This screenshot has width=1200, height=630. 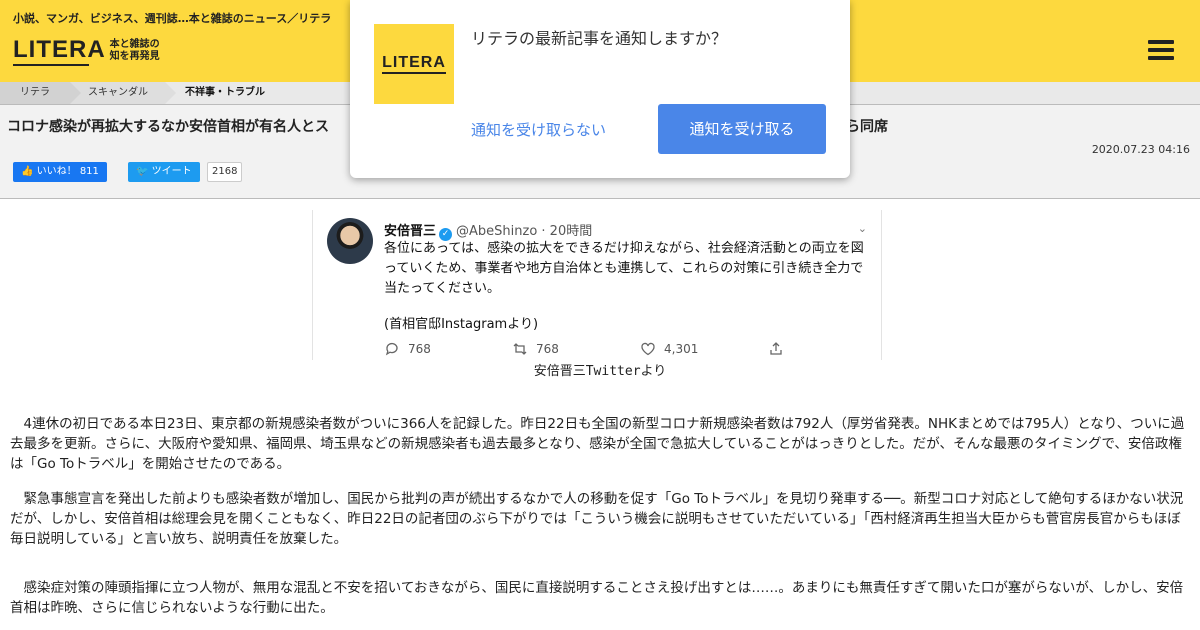 What do you see at coordinates (576, 349) in the screenshot?
I see `tweet-retweets: 768` at bounding box center [576, 349].